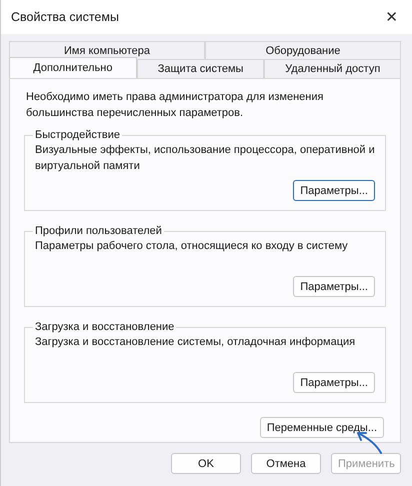 Image resolution: width=412 pixels, height=486 pixels. Describe the element at coordinates (200, 68) in the screenshot. I see `tab: Защита системы` at that location.